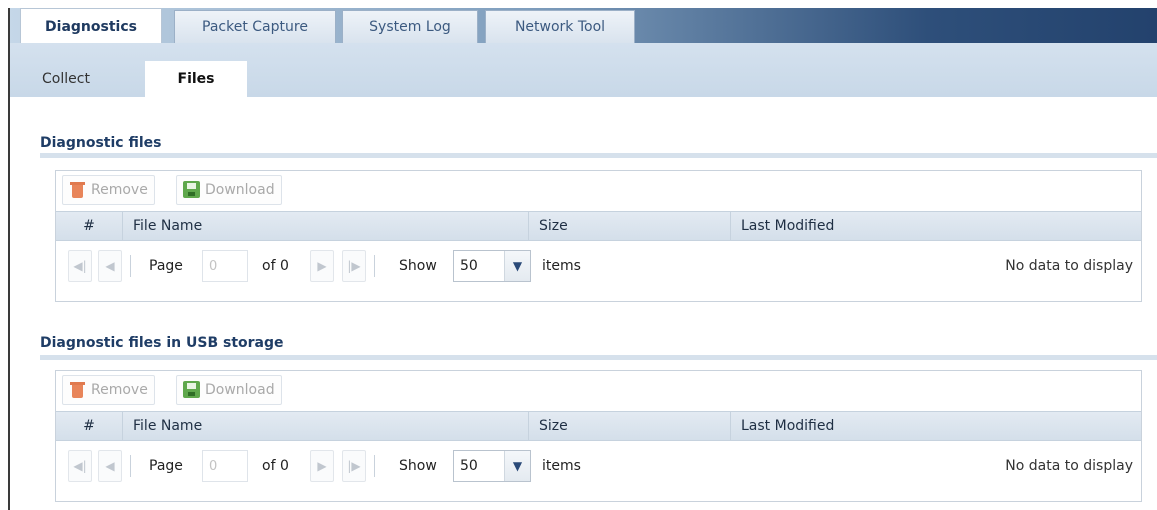  What do you see at coordinates (560, 26) in the screenshot?
I see `tab-network-tool: Network Tool` at bounding box center [560, 26].